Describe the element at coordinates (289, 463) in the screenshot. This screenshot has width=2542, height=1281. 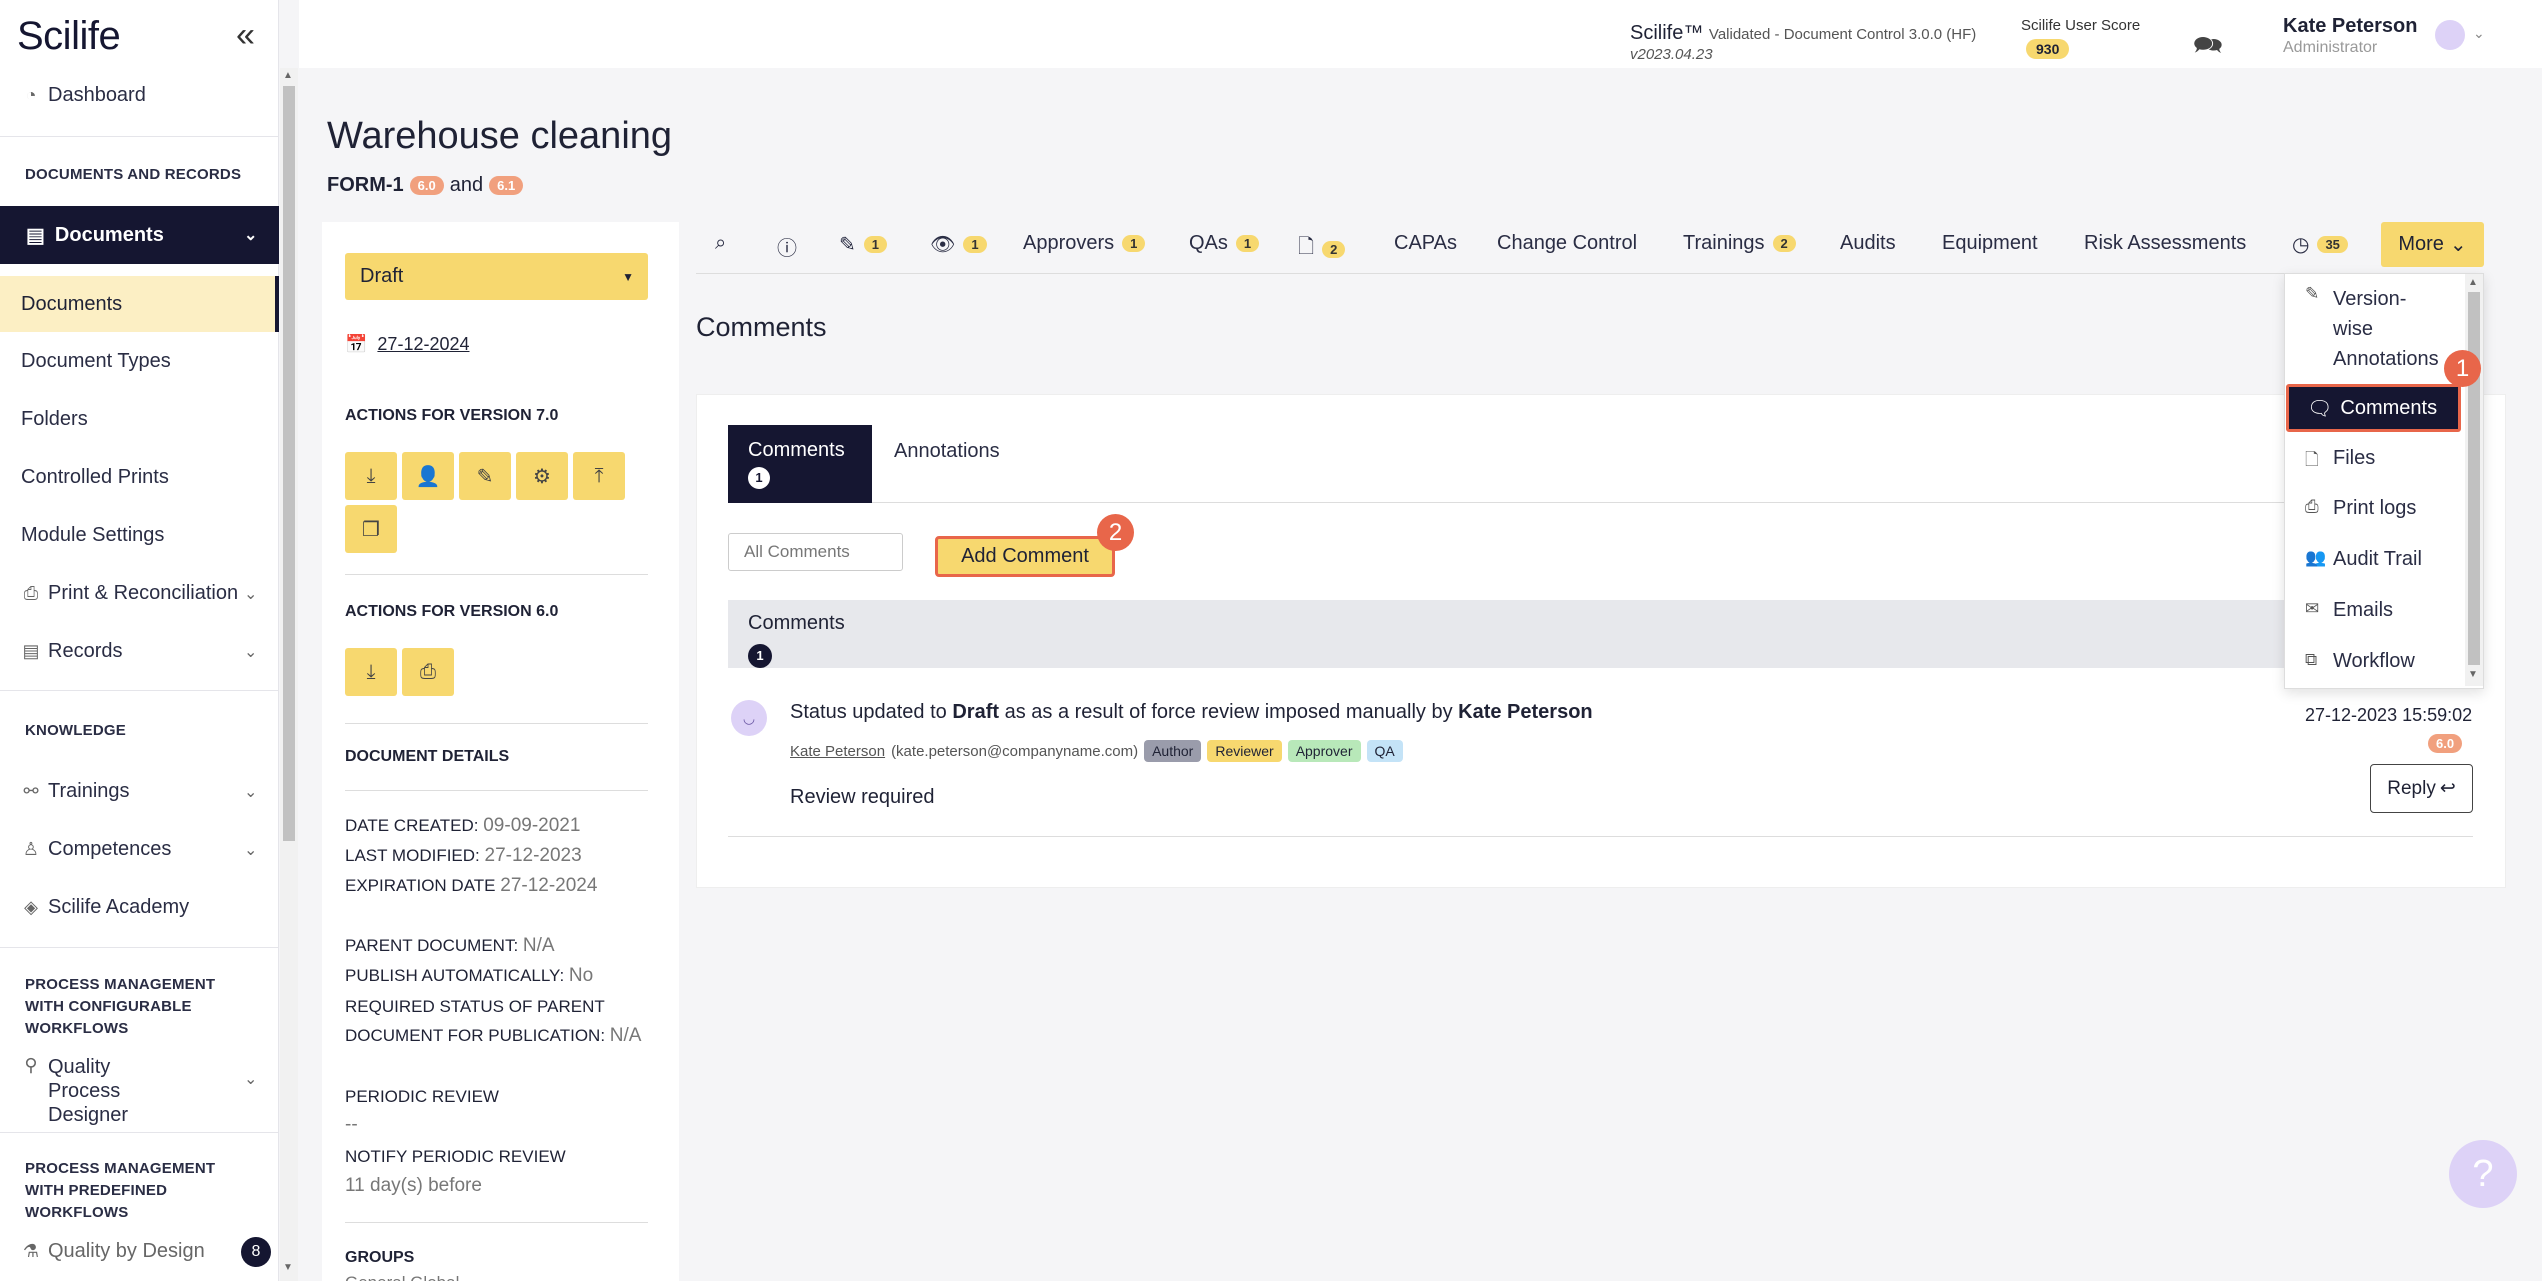
I see `sidebar-scrollbar-thumb` at that location.